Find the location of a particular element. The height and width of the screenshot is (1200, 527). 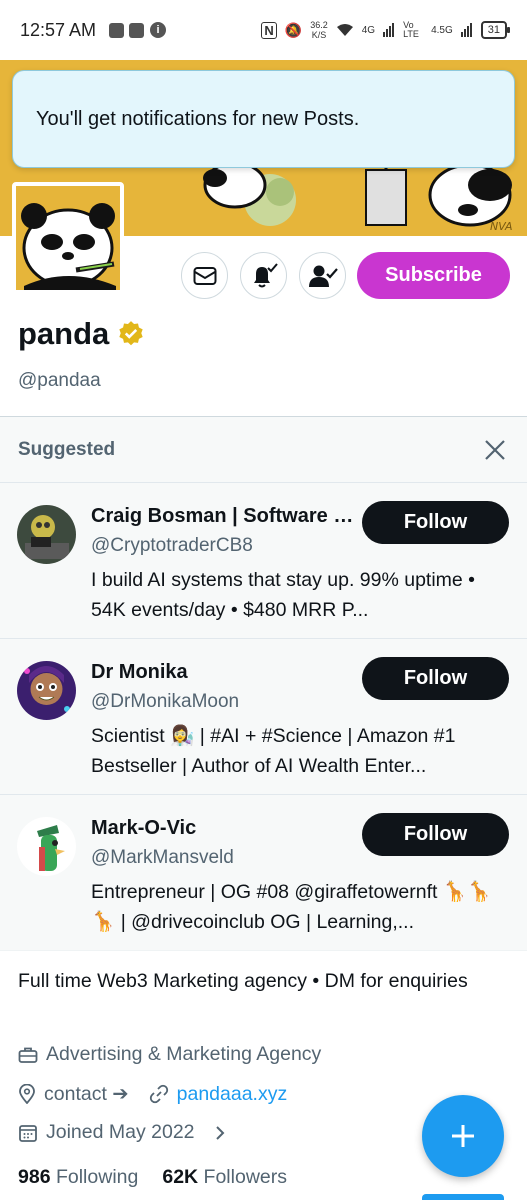

suggested-user-handle: @DrMonikaMoon is located at coordinates (165, 701).